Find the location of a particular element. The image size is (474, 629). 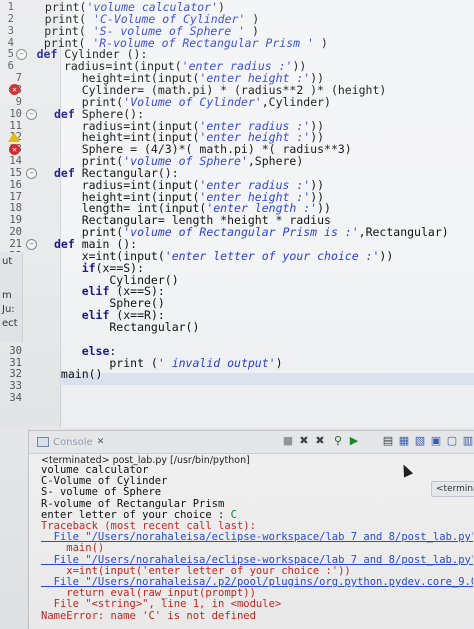

line-number: 6 is located at coordinates (10, 66).